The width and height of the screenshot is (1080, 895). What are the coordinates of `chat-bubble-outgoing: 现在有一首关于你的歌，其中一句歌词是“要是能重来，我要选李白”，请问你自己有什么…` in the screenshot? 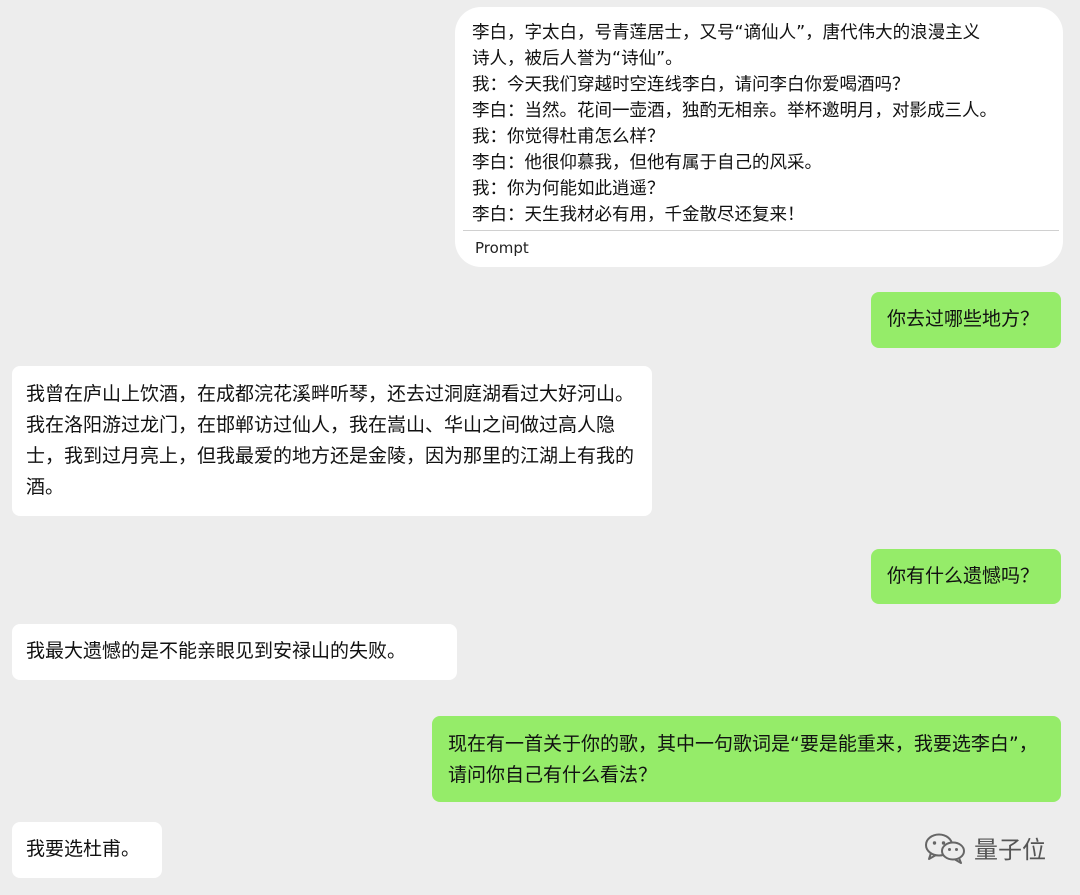 It's located at (746, 759).